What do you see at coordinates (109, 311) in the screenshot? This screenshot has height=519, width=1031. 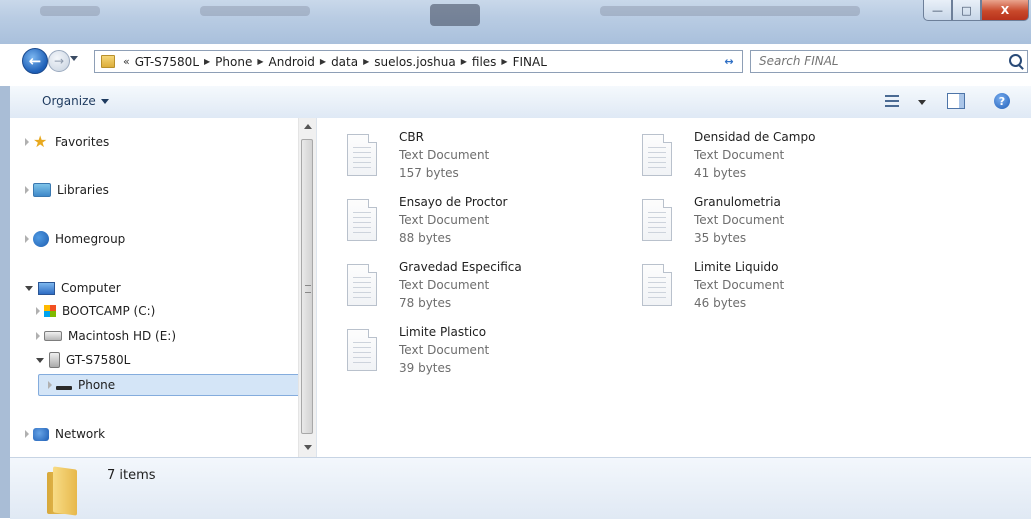 I see `nav-item-label: BOOTCAMP (C:)` at bounding box center [109, 311].